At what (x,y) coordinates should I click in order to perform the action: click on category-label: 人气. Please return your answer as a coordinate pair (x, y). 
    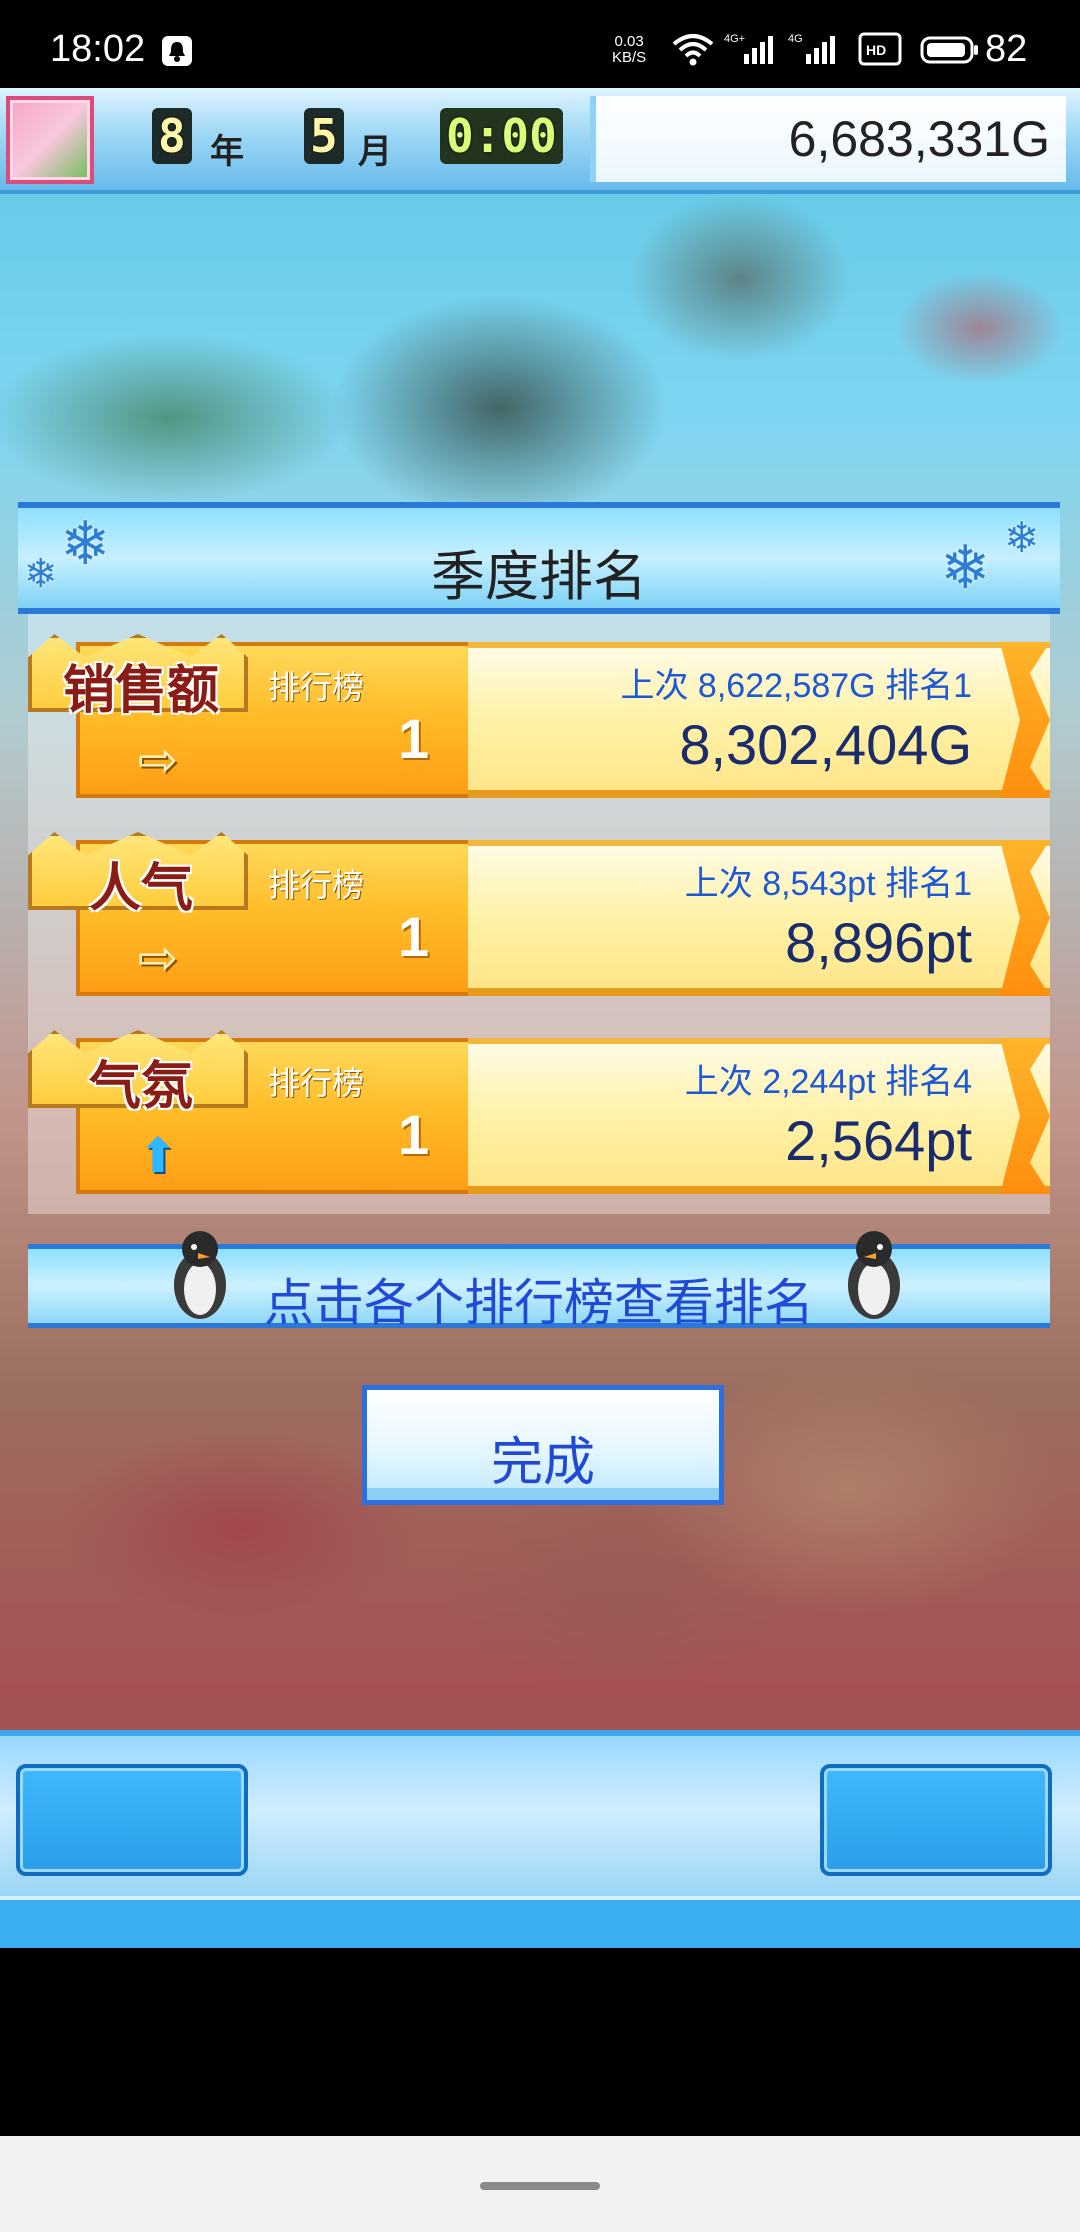
    Looking at the image, I should click on (140, 889).